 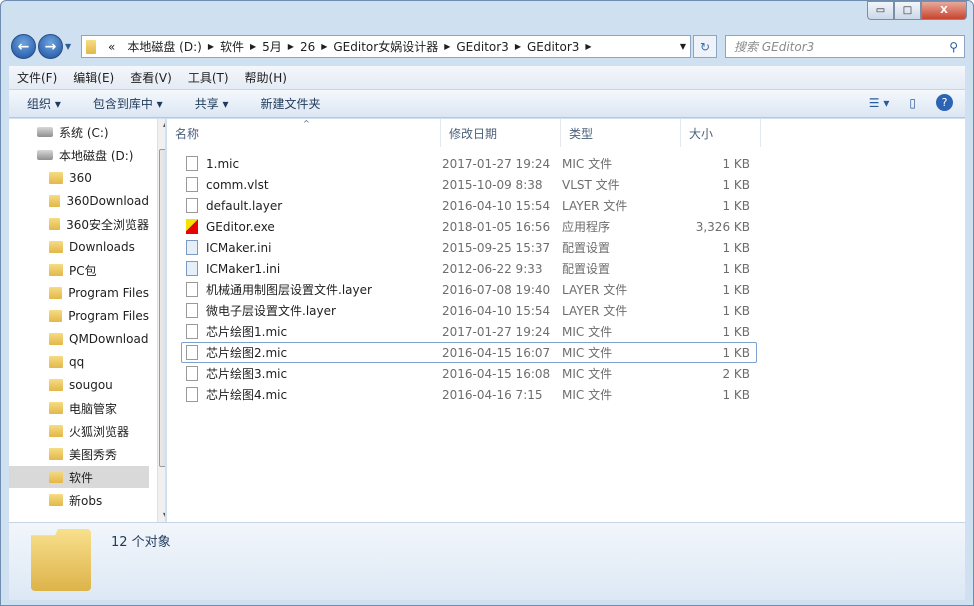 I want to click on sidebar-item: 软件, so click(x=79, y=477).